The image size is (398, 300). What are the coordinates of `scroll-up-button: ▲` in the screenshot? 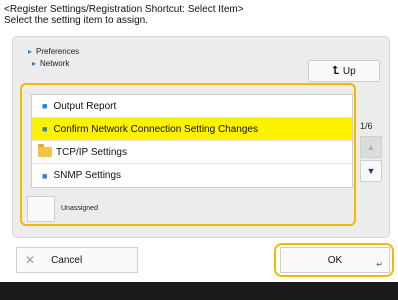 It's located at (371, 147).